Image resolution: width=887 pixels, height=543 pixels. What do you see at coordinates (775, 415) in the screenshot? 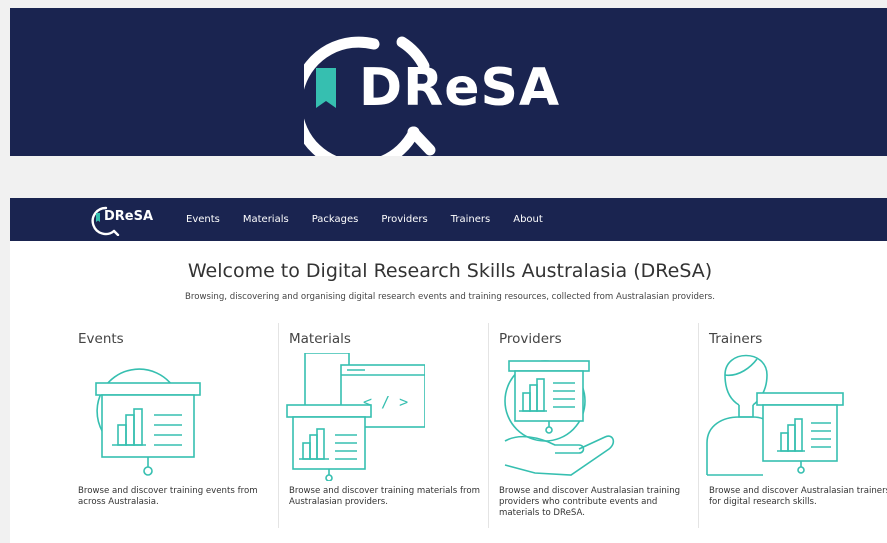
I see `trainers-illustration-icon` at bounding box center [775, 415].